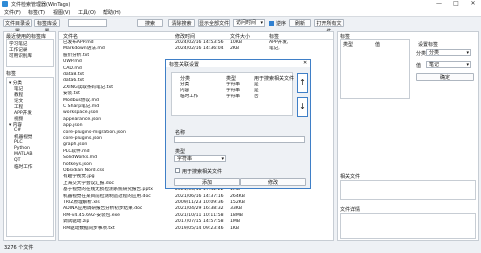 The image size is (481, 253). Describe the element at coordinates (177, 170) in the screenshot. I see `use-for-search-checkbox` at that location.